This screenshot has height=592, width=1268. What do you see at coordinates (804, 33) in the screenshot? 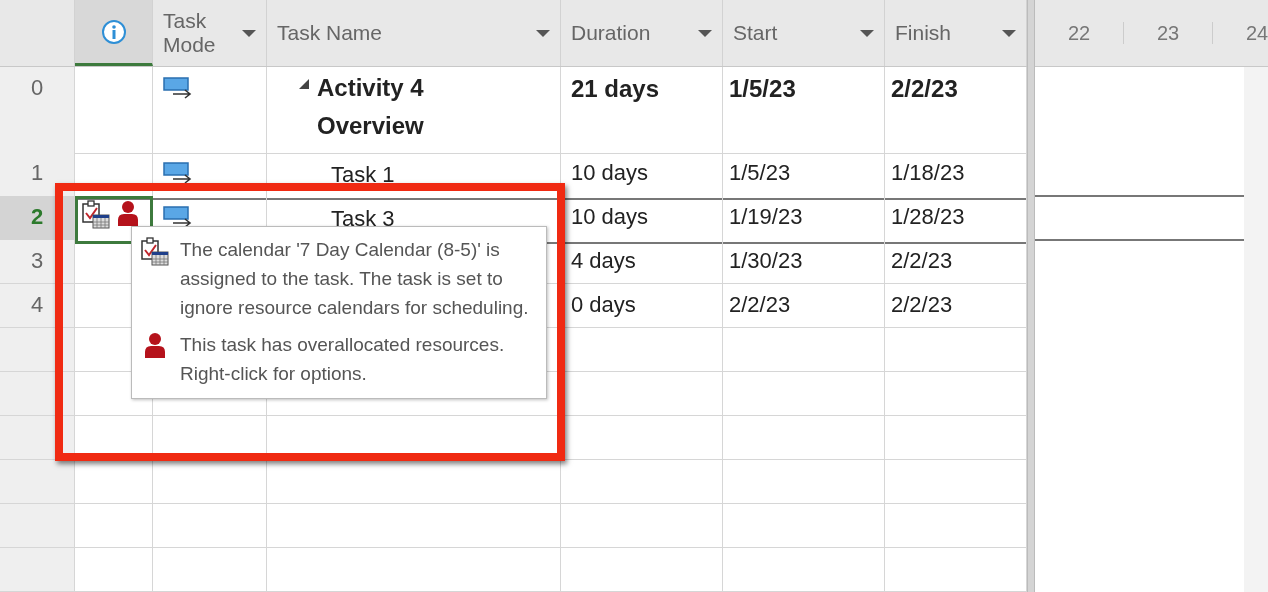
I see `column-header: Start` at bounding box center [804, 33].